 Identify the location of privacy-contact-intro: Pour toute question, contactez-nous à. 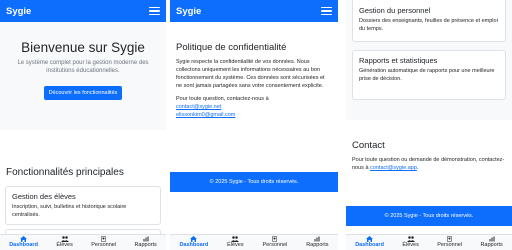
(222, 98).